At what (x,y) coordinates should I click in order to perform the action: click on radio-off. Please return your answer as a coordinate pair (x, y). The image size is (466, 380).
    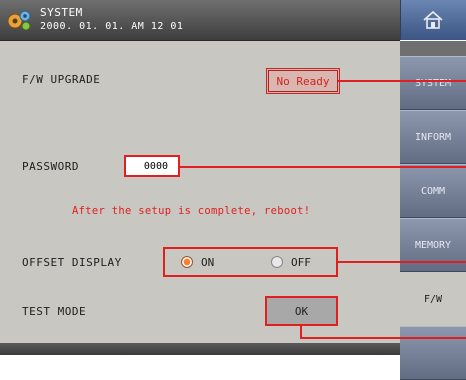
    Looking at the image, I should click on (277, 262).